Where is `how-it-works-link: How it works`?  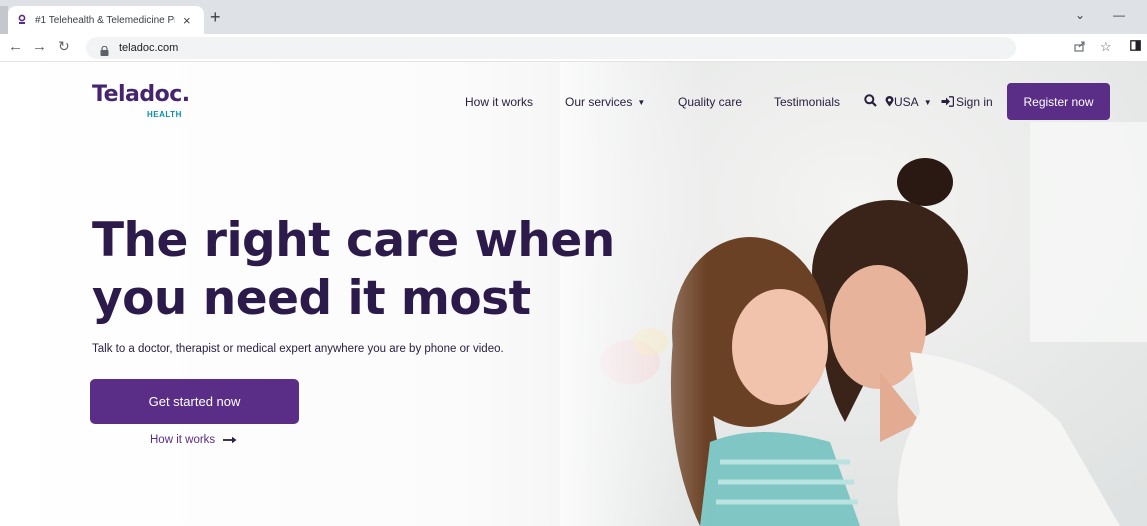 how-it-works-link: How it works is located at coordinates (193, 440).